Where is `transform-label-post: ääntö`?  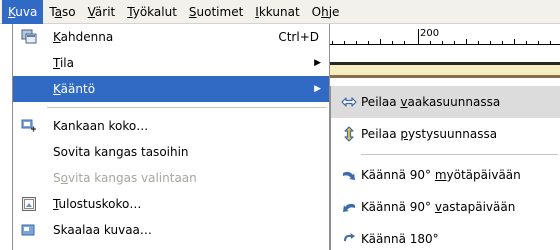 transform-label-post: ääntö is located at coordinates (78, 89).